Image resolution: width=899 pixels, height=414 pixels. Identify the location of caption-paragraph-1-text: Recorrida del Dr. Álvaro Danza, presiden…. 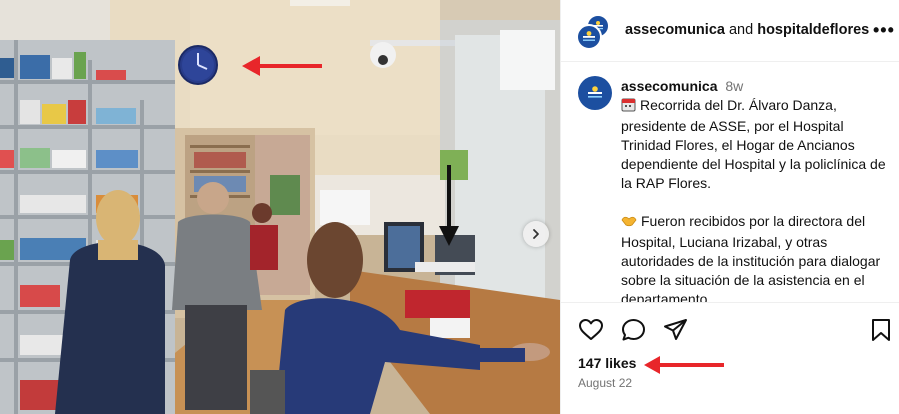
(753, 144).